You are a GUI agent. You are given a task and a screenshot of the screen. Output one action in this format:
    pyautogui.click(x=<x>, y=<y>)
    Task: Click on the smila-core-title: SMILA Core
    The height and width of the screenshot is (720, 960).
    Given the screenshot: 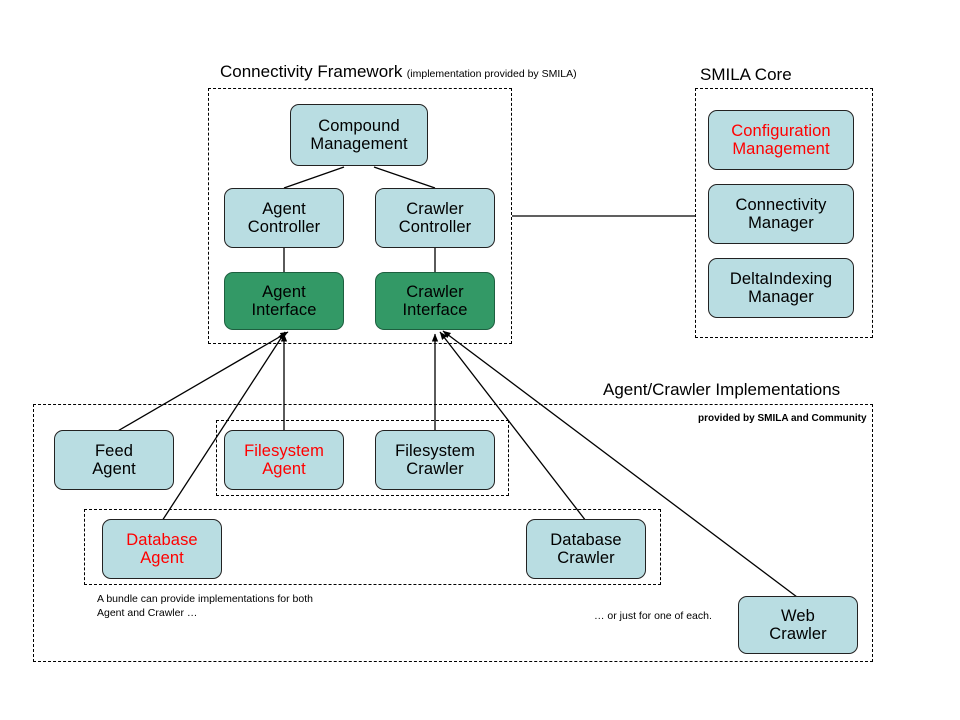 What is the action you would take?
    pyautogui.click(x=746, y=75)
    